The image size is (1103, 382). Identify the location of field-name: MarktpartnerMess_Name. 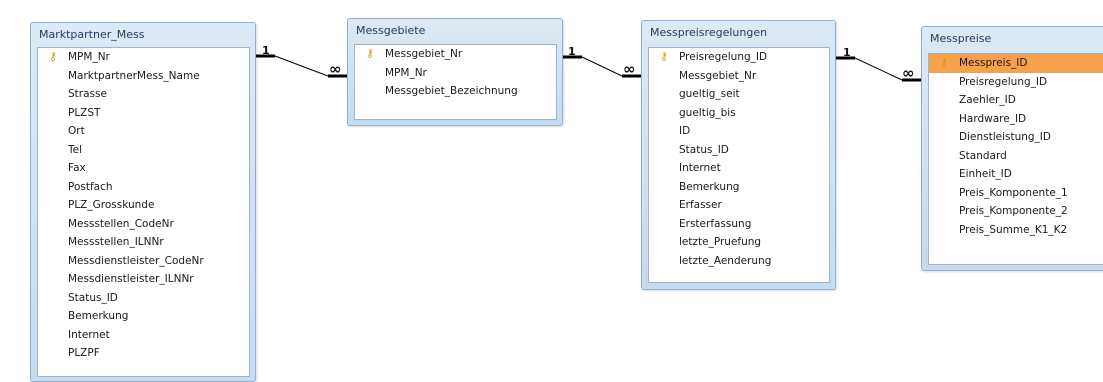
(134, 75).